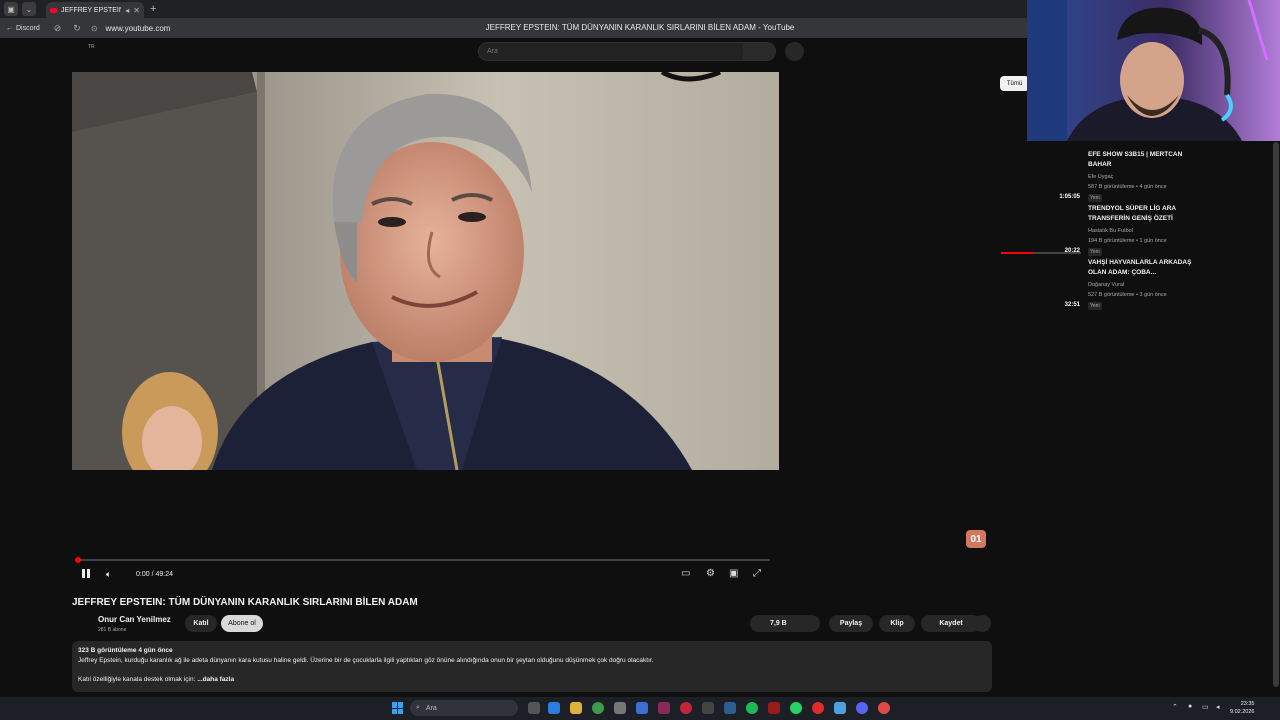 This screenshot has width=1280, height=720. I want to click on recommendation-title: EFE SHOW S3B15 | MERTCAN BAHAR, so click(1140, 160).